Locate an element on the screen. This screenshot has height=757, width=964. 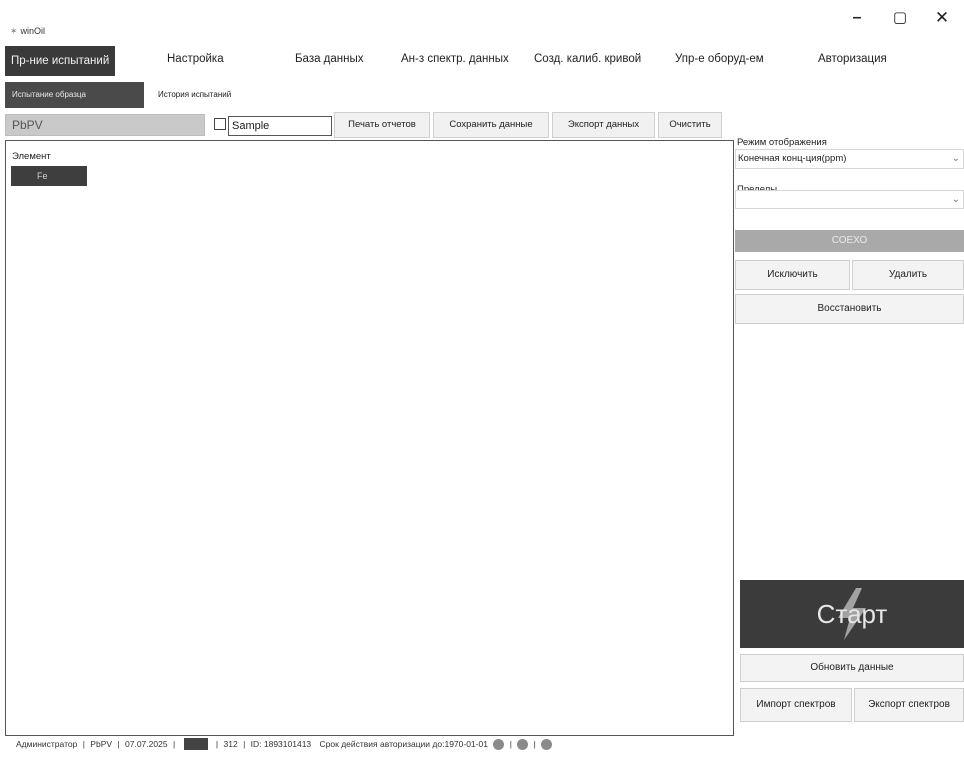
menu-spectral-analysis: Ан-з спектр. данных is located at coordinates (455, 61).